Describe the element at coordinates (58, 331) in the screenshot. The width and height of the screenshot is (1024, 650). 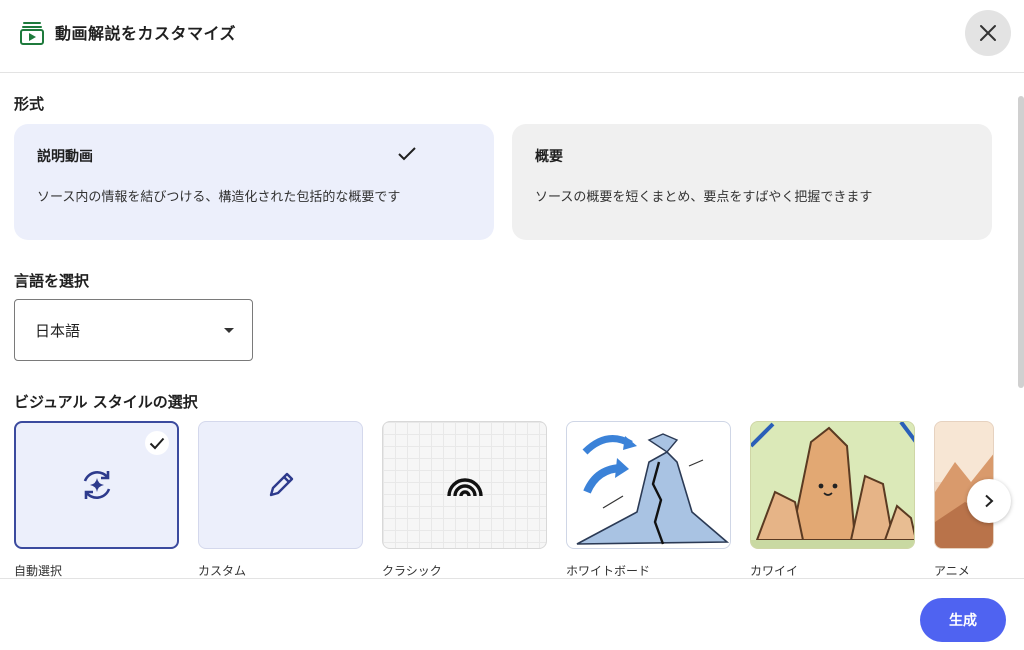
I see `language-value: 日本語` at that location.